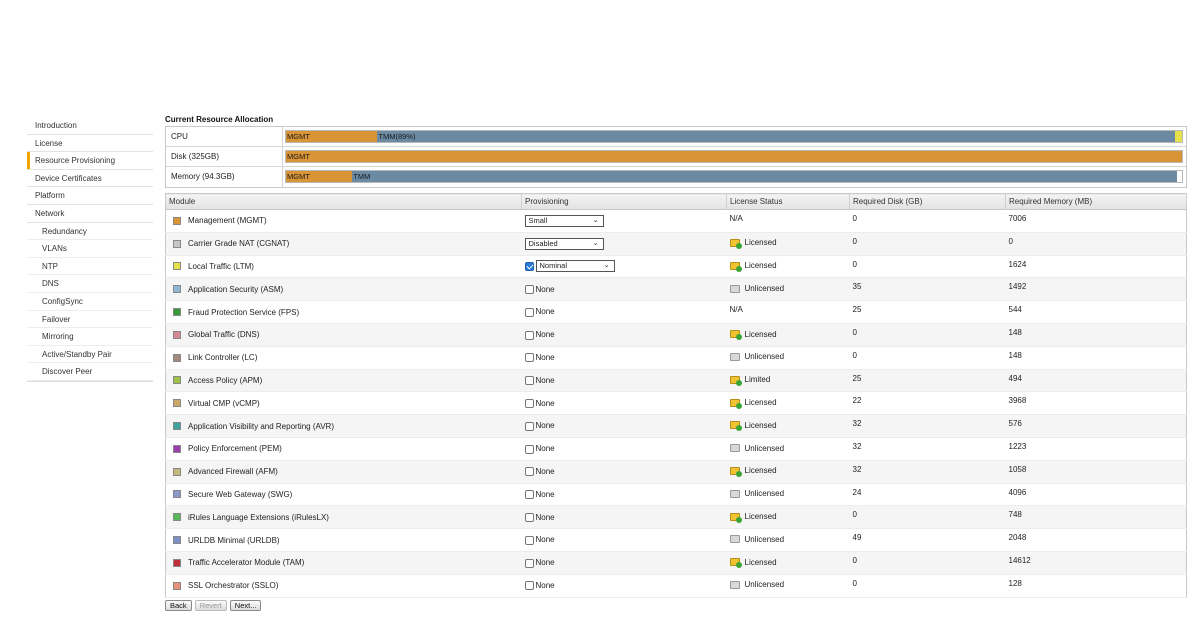 This screenshot has height=624, width=1200. What do you see at coordinates (1015, 310) in the screenshot?
I see `required-memory: 544` at bounding box center [1015, 310].